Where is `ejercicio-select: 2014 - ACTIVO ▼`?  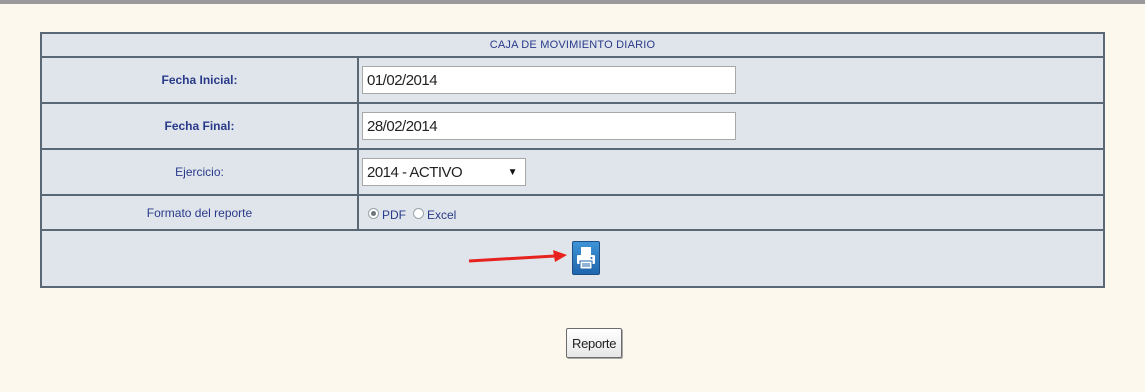
ejercicio-select: 2014 - ACTIVO ▼ is located at coordinates (444, 172).